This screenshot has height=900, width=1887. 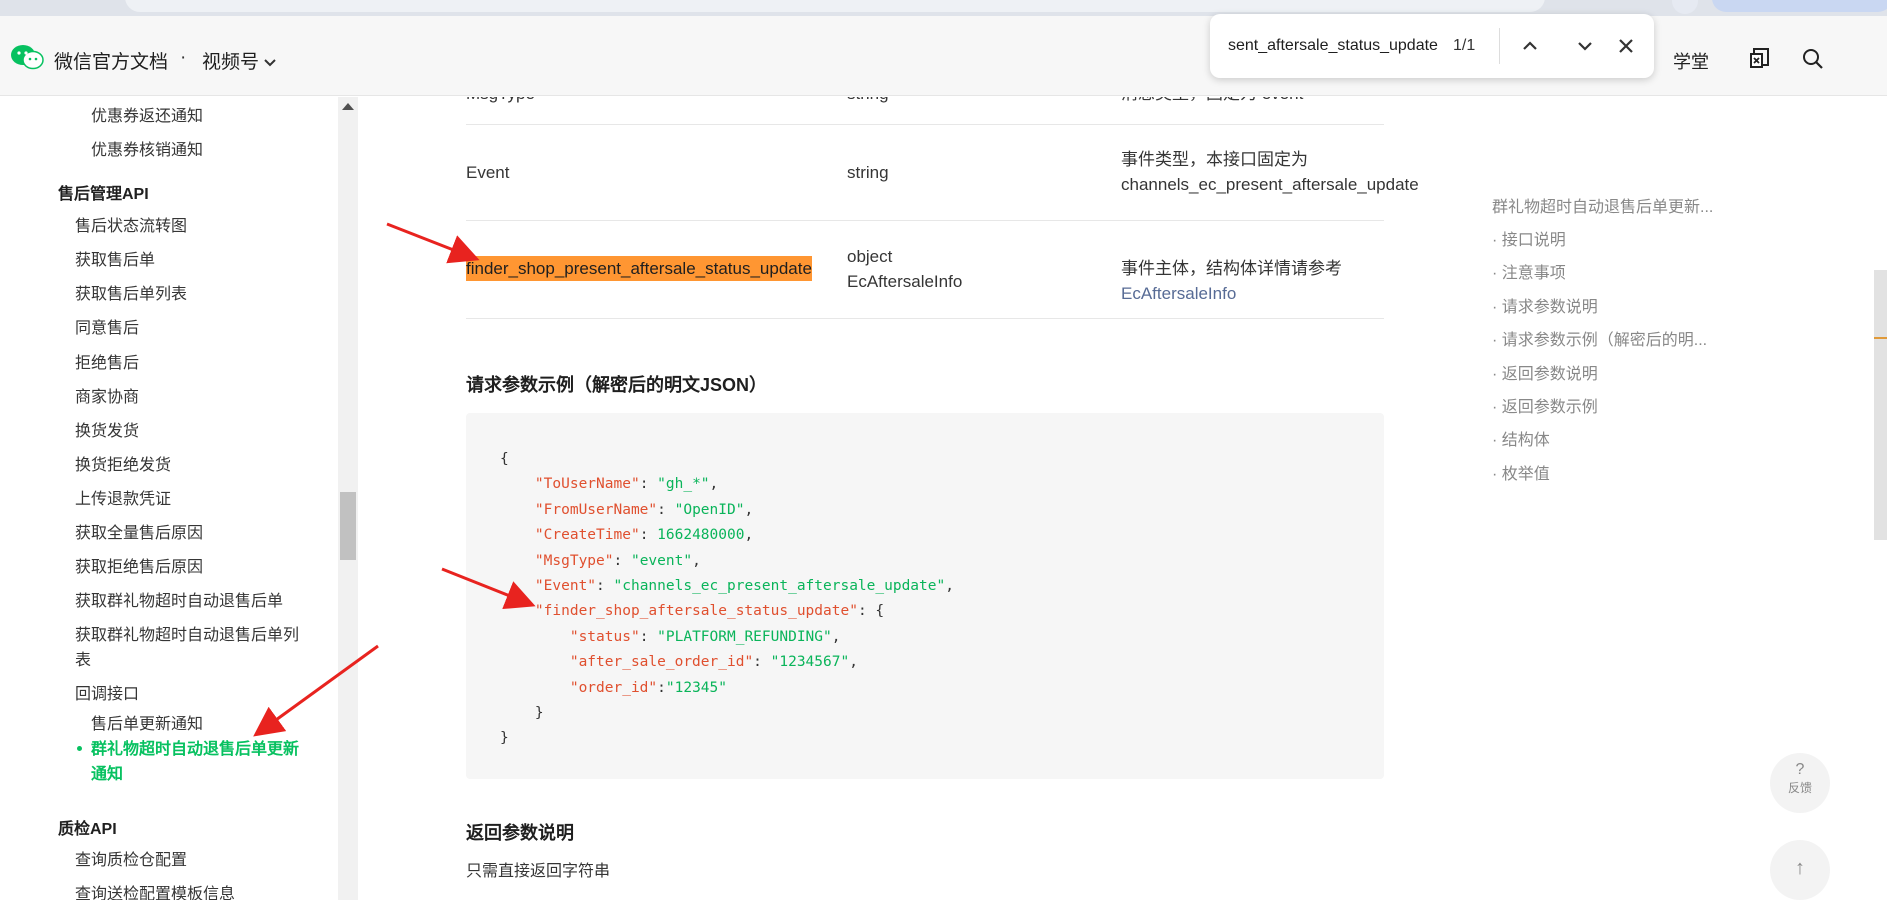 I want to click on param-desc: 消息类型，固定为 event, so click(x=1212, y=101).